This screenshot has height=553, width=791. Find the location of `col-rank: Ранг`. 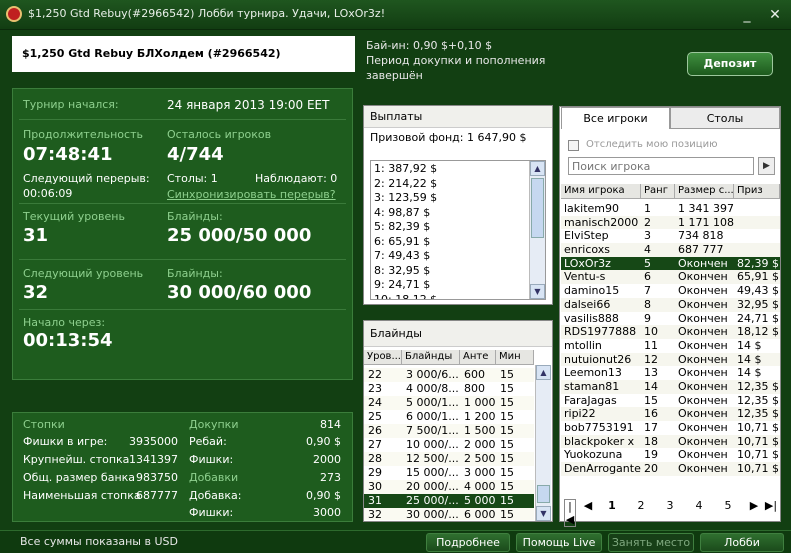

col-rank: Ранг is located at coordinates (658, 191).